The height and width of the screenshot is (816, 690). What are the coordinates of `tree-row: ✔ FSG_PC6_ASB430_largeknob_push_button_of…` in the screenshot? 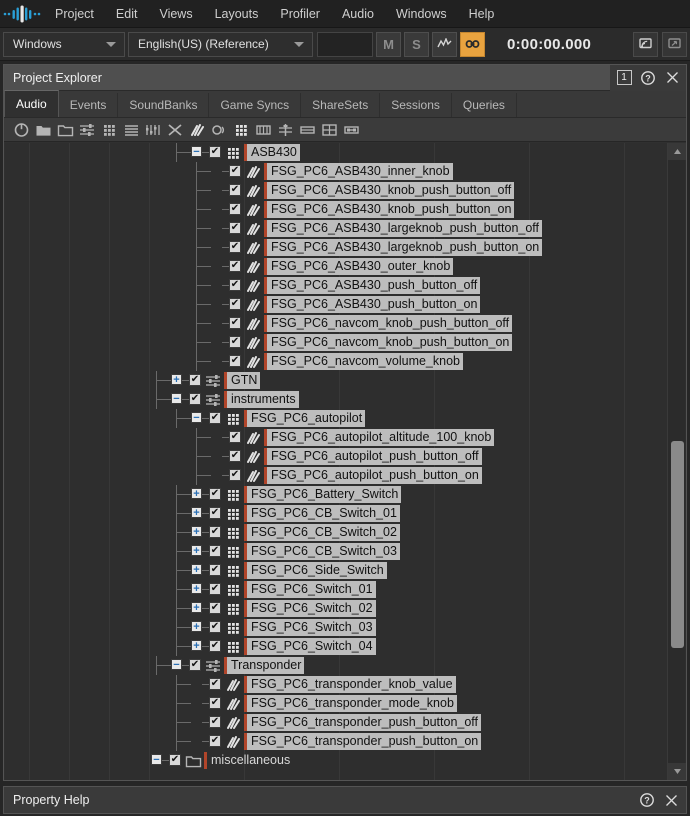 It's located at (334, 228).